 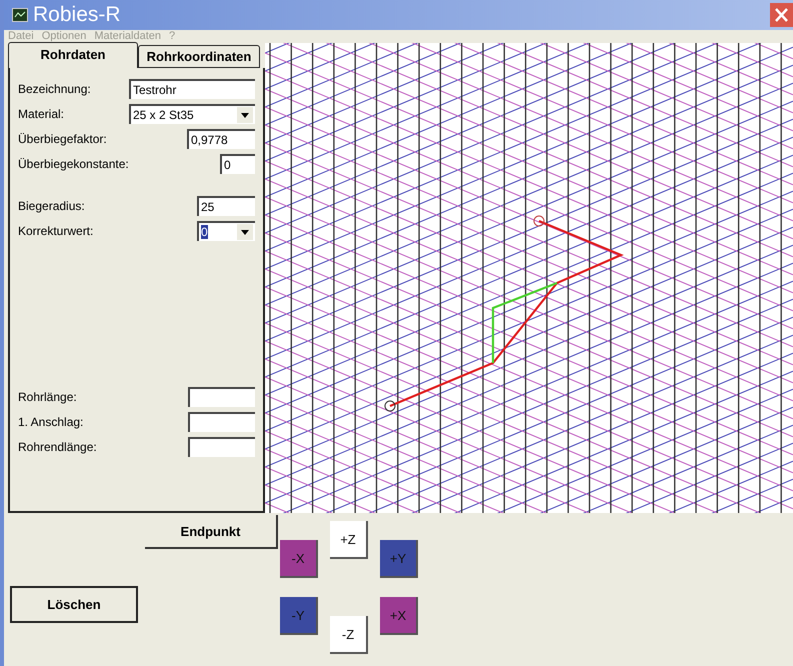 I want to click on dropdown-field: 25 x 2 St35, so click(x=192, y=114).